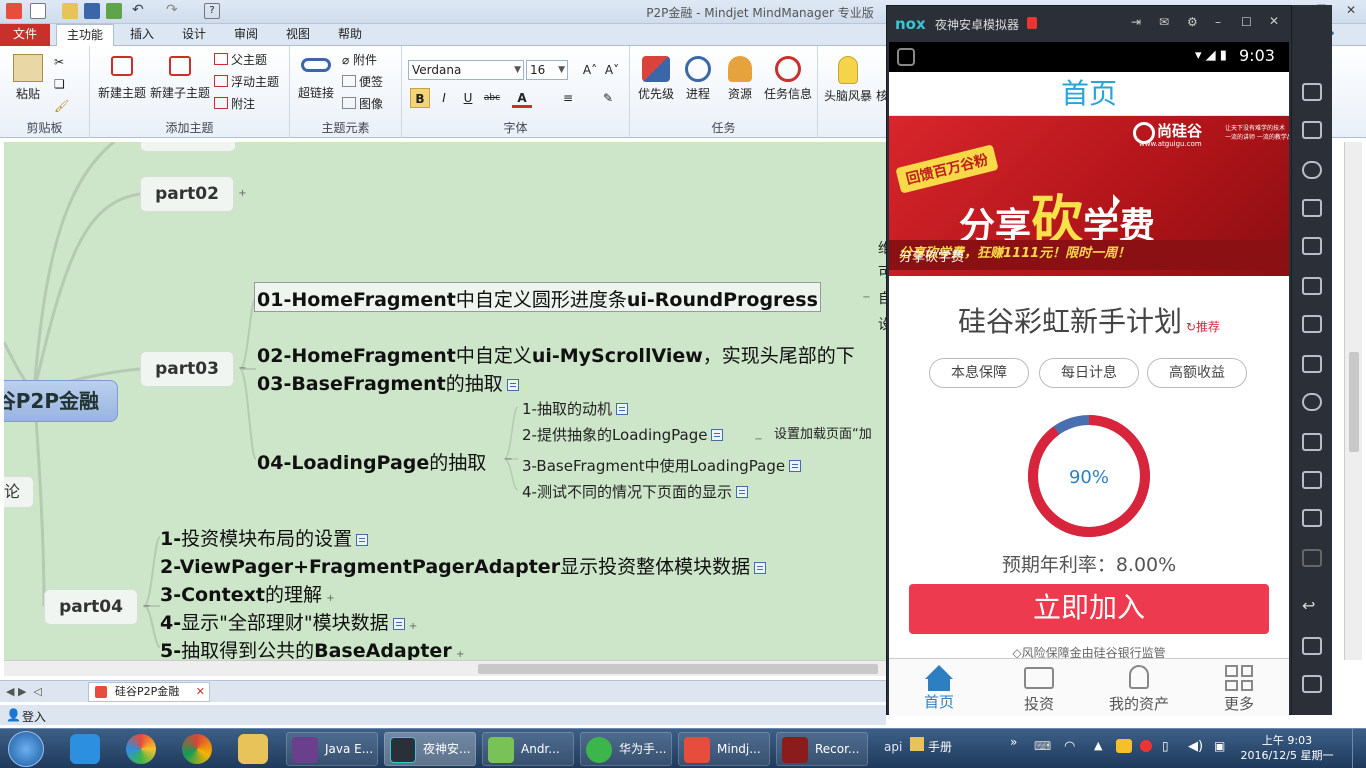 This screenshot has width=1366, height=768. What do you see at coordinates (1312, 684) in the screenshot?
I see `recent-apps-icon` at bounding box center [1312, 684].